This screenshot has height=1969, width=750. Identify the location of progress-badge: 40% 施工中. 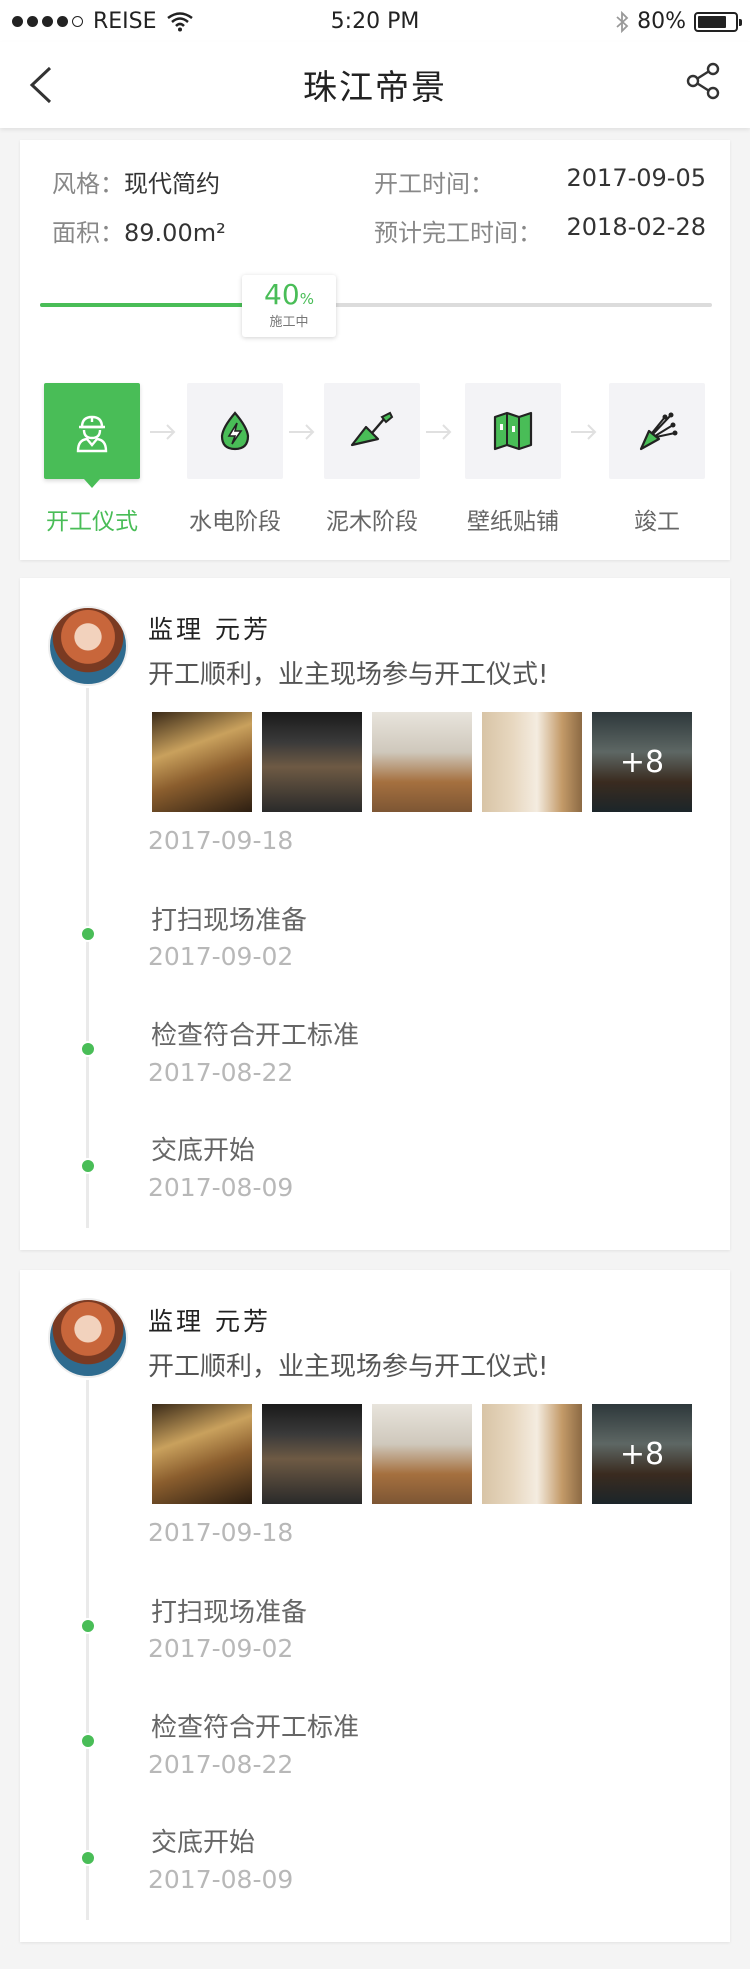
(289, 306).